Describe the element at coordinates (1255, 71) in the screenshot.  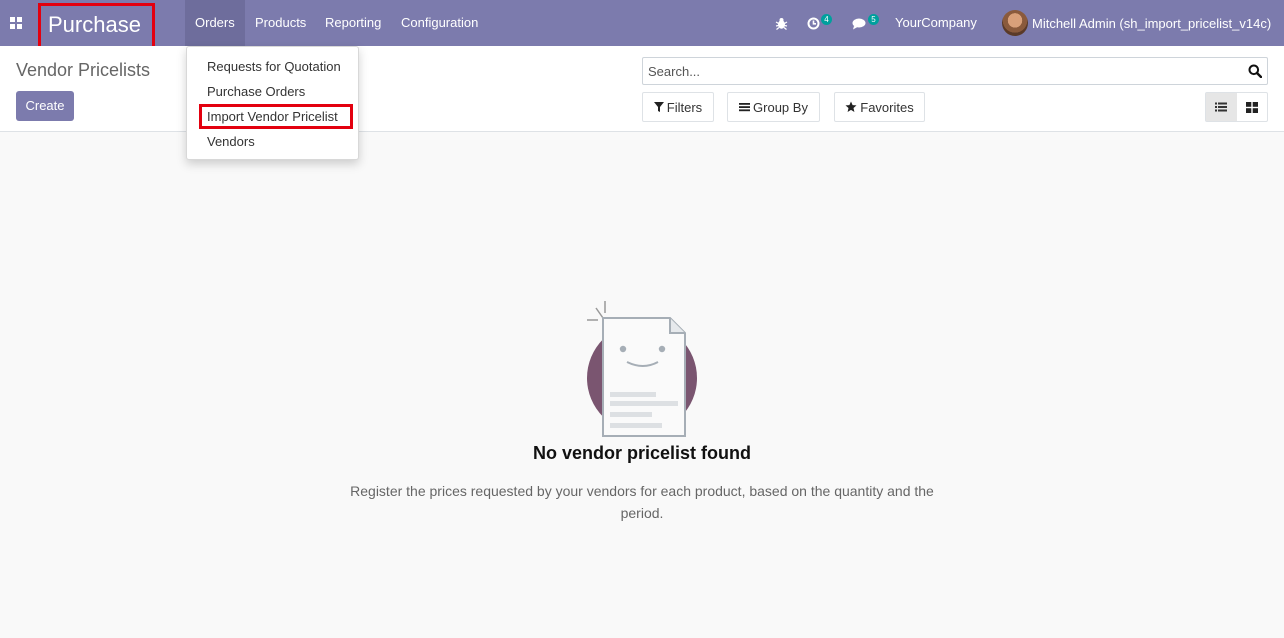
I see `search-icon` at that location.